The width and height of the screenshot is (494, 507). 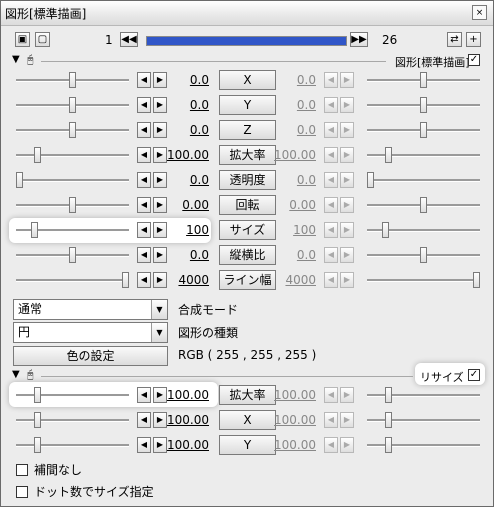 I want to click on skip-forward-icon: ▶▶, so click(x=359, y=39).